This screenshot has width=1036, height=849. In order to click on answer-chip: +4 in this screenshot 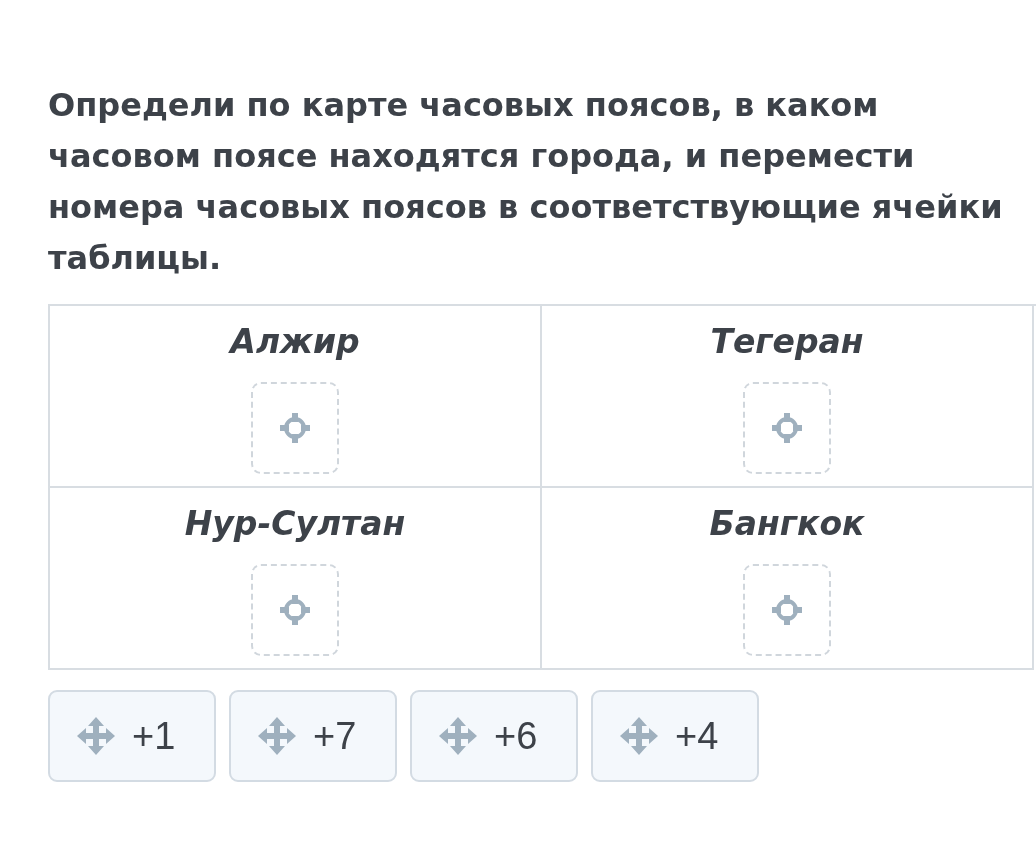, I will do `click(675, 736)`.